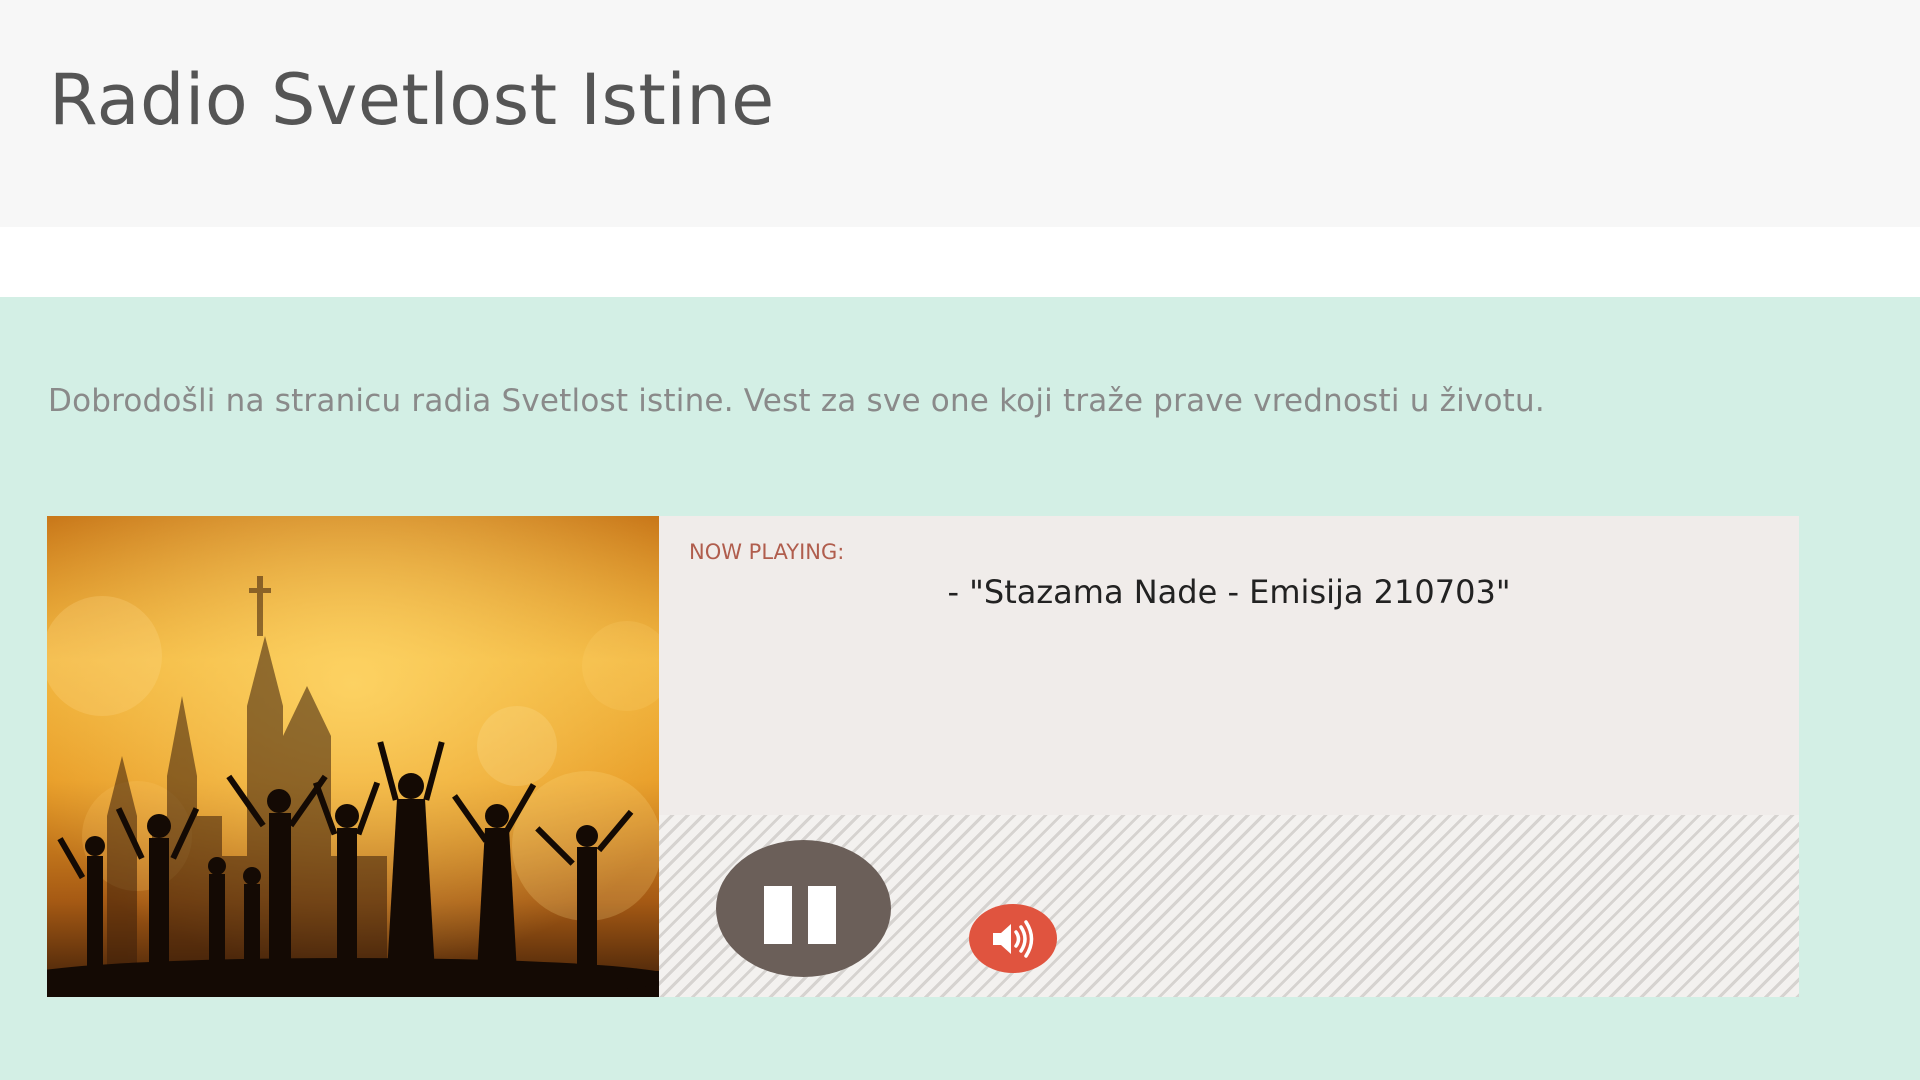 The image size is (1920, 1080). I want to click on site-title: Radio Svetlost Istine, so click(412, 100).